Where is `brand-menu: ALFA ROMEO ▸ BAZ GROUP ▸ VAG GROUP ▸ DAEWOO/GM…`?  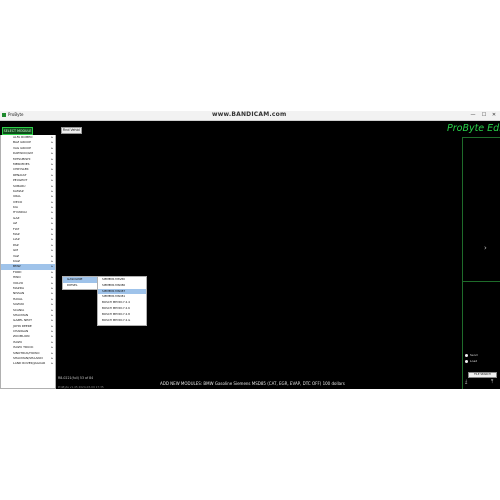 brand-menu: ALFA ROMEO ▸ BAZ GROUP ▸ VAG GROUP ▸ DAEWOO/GM… is located at coordinates (28, 262).